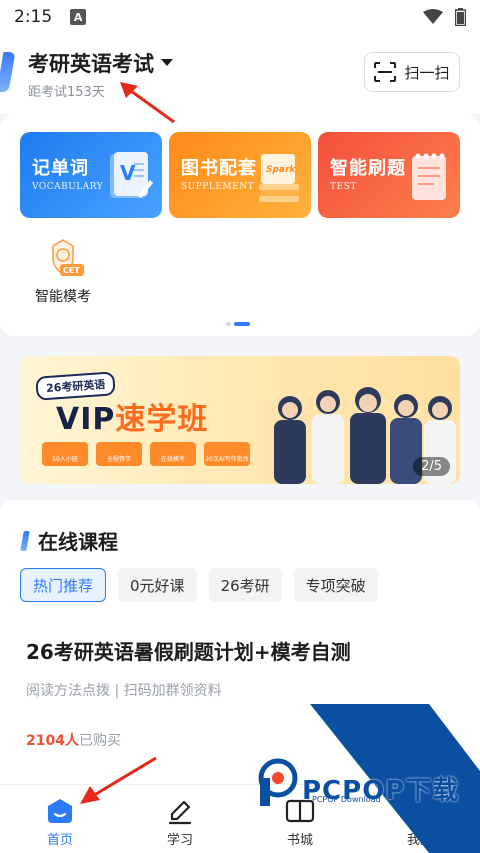 The height and width of the screenshot is (853, 480). I want to click on mock-exam-label: 智能模考, so click(63, 297).